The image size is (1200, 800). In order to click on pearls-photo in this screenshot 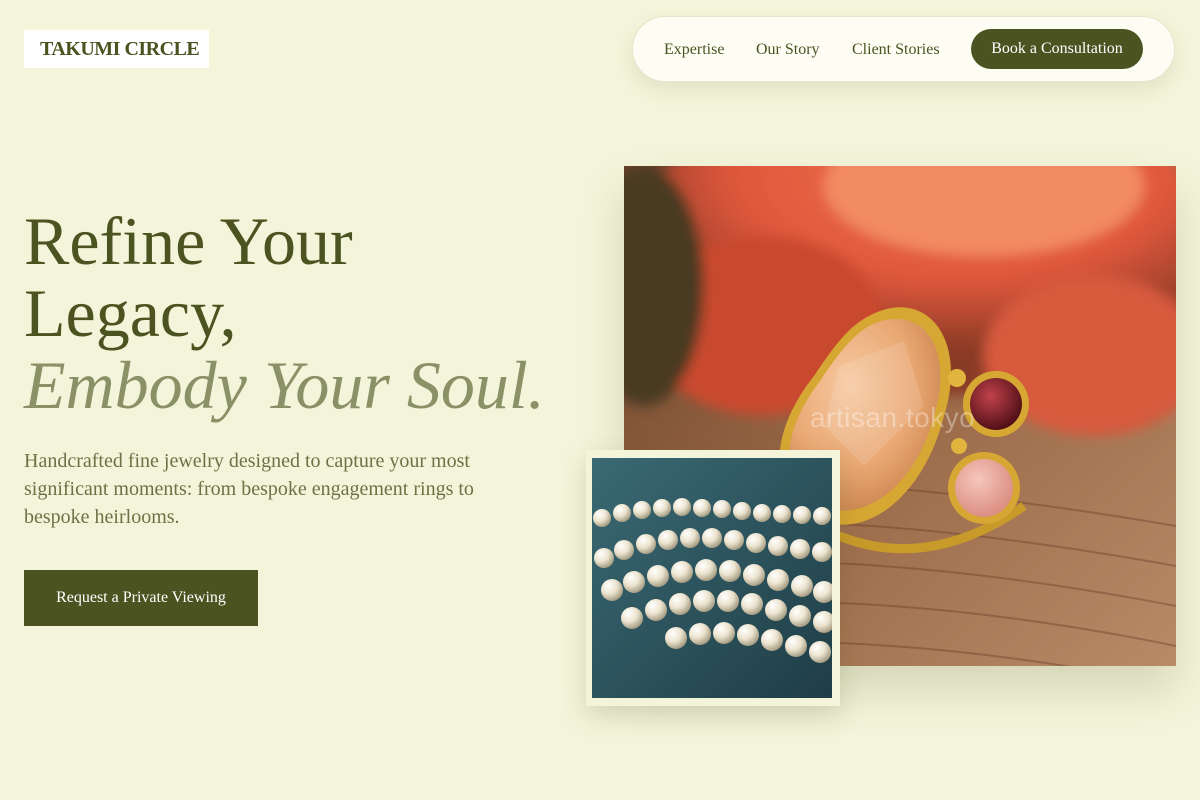, I will do `click(712, 578)`.